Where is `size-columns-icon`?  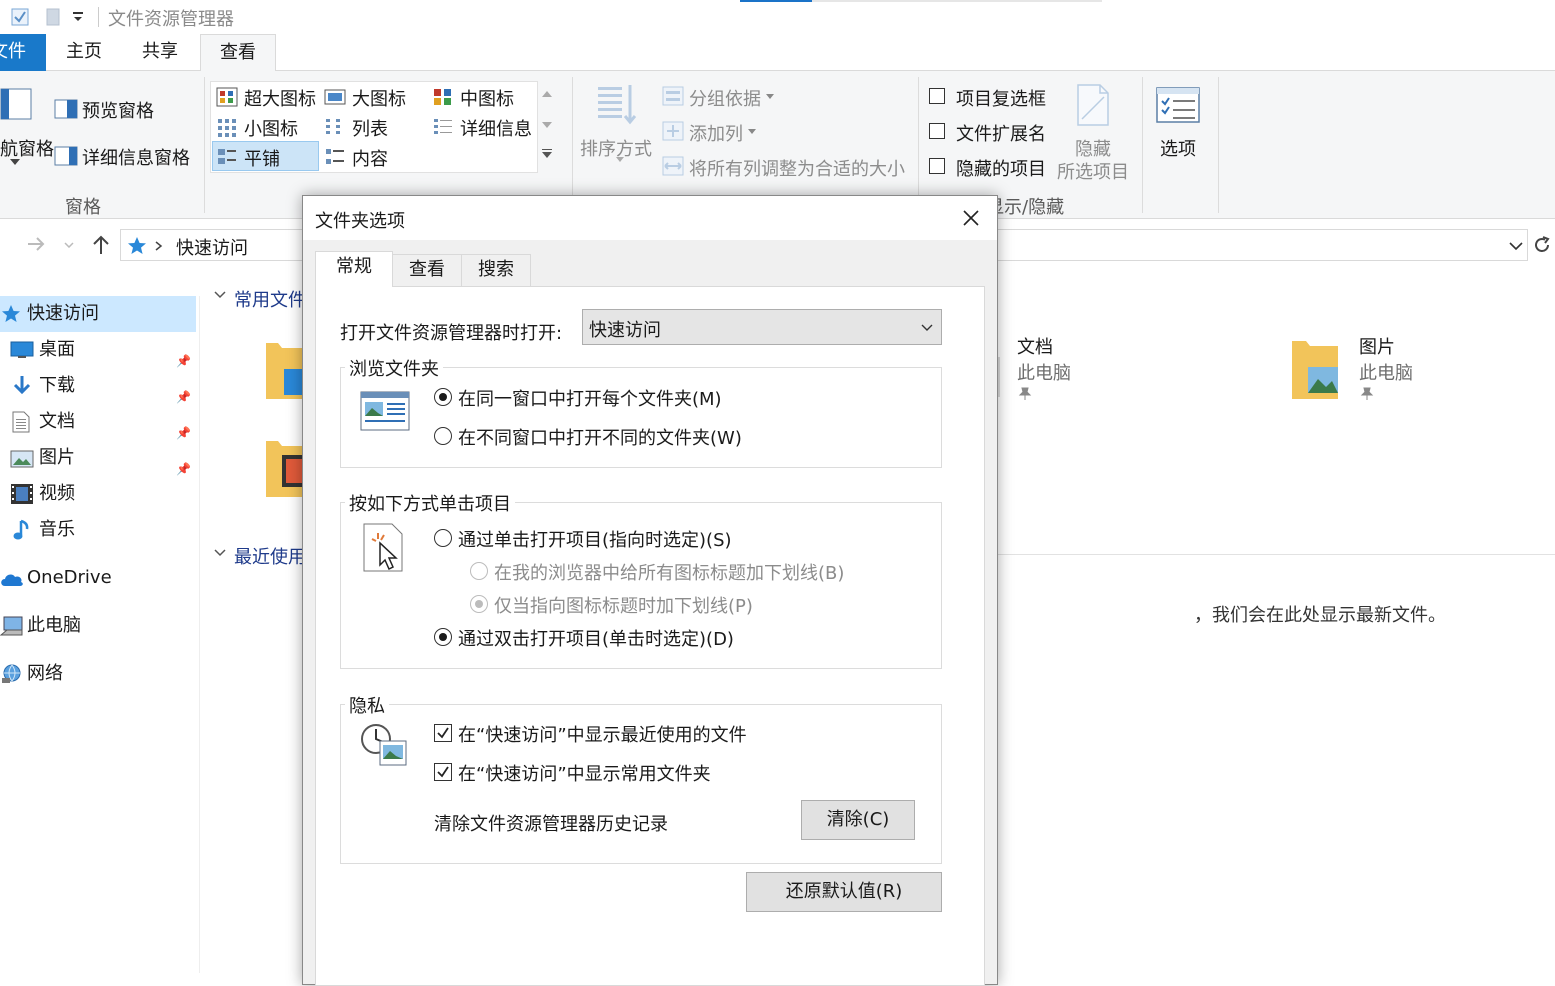 size-columns-icon is located at coordinates (673, 166).